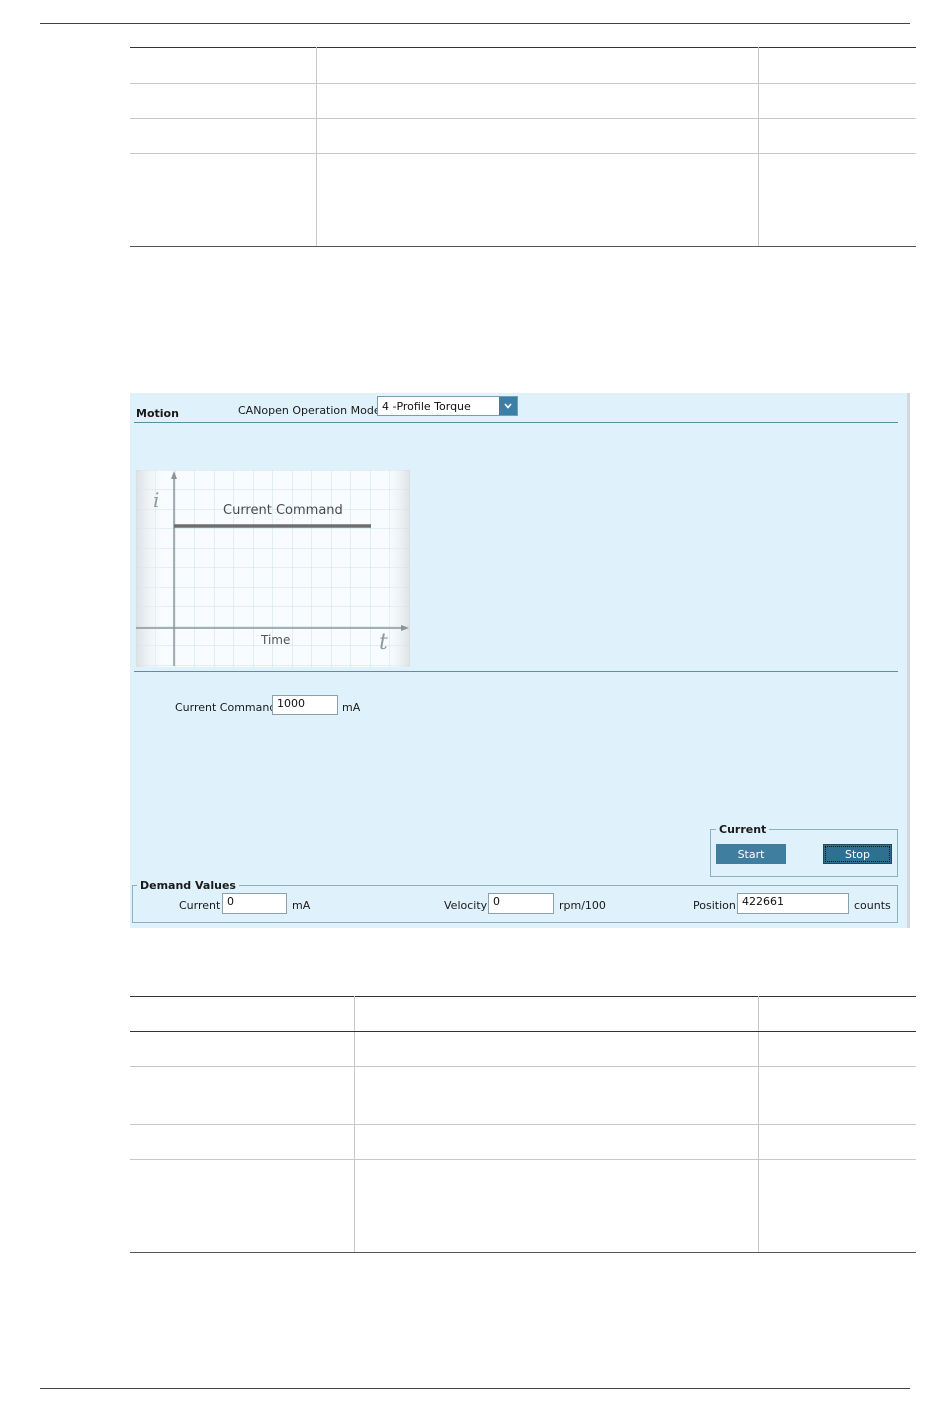  I want to click on panel-title: Motion, so click(157, 413).